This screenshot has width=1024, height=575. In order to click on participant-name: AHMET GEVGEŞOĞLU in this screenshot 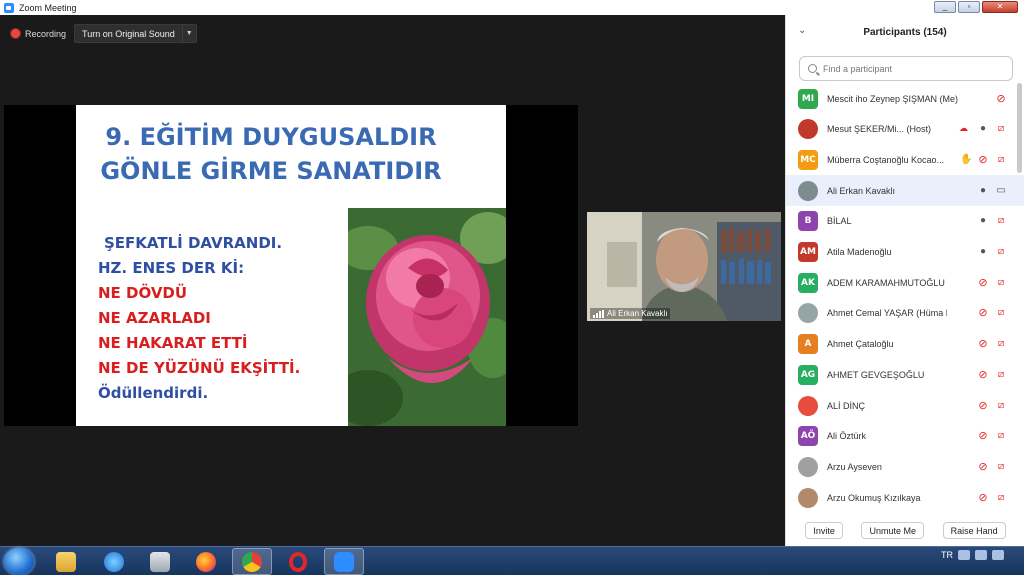, I will do `click(875, 375)`.